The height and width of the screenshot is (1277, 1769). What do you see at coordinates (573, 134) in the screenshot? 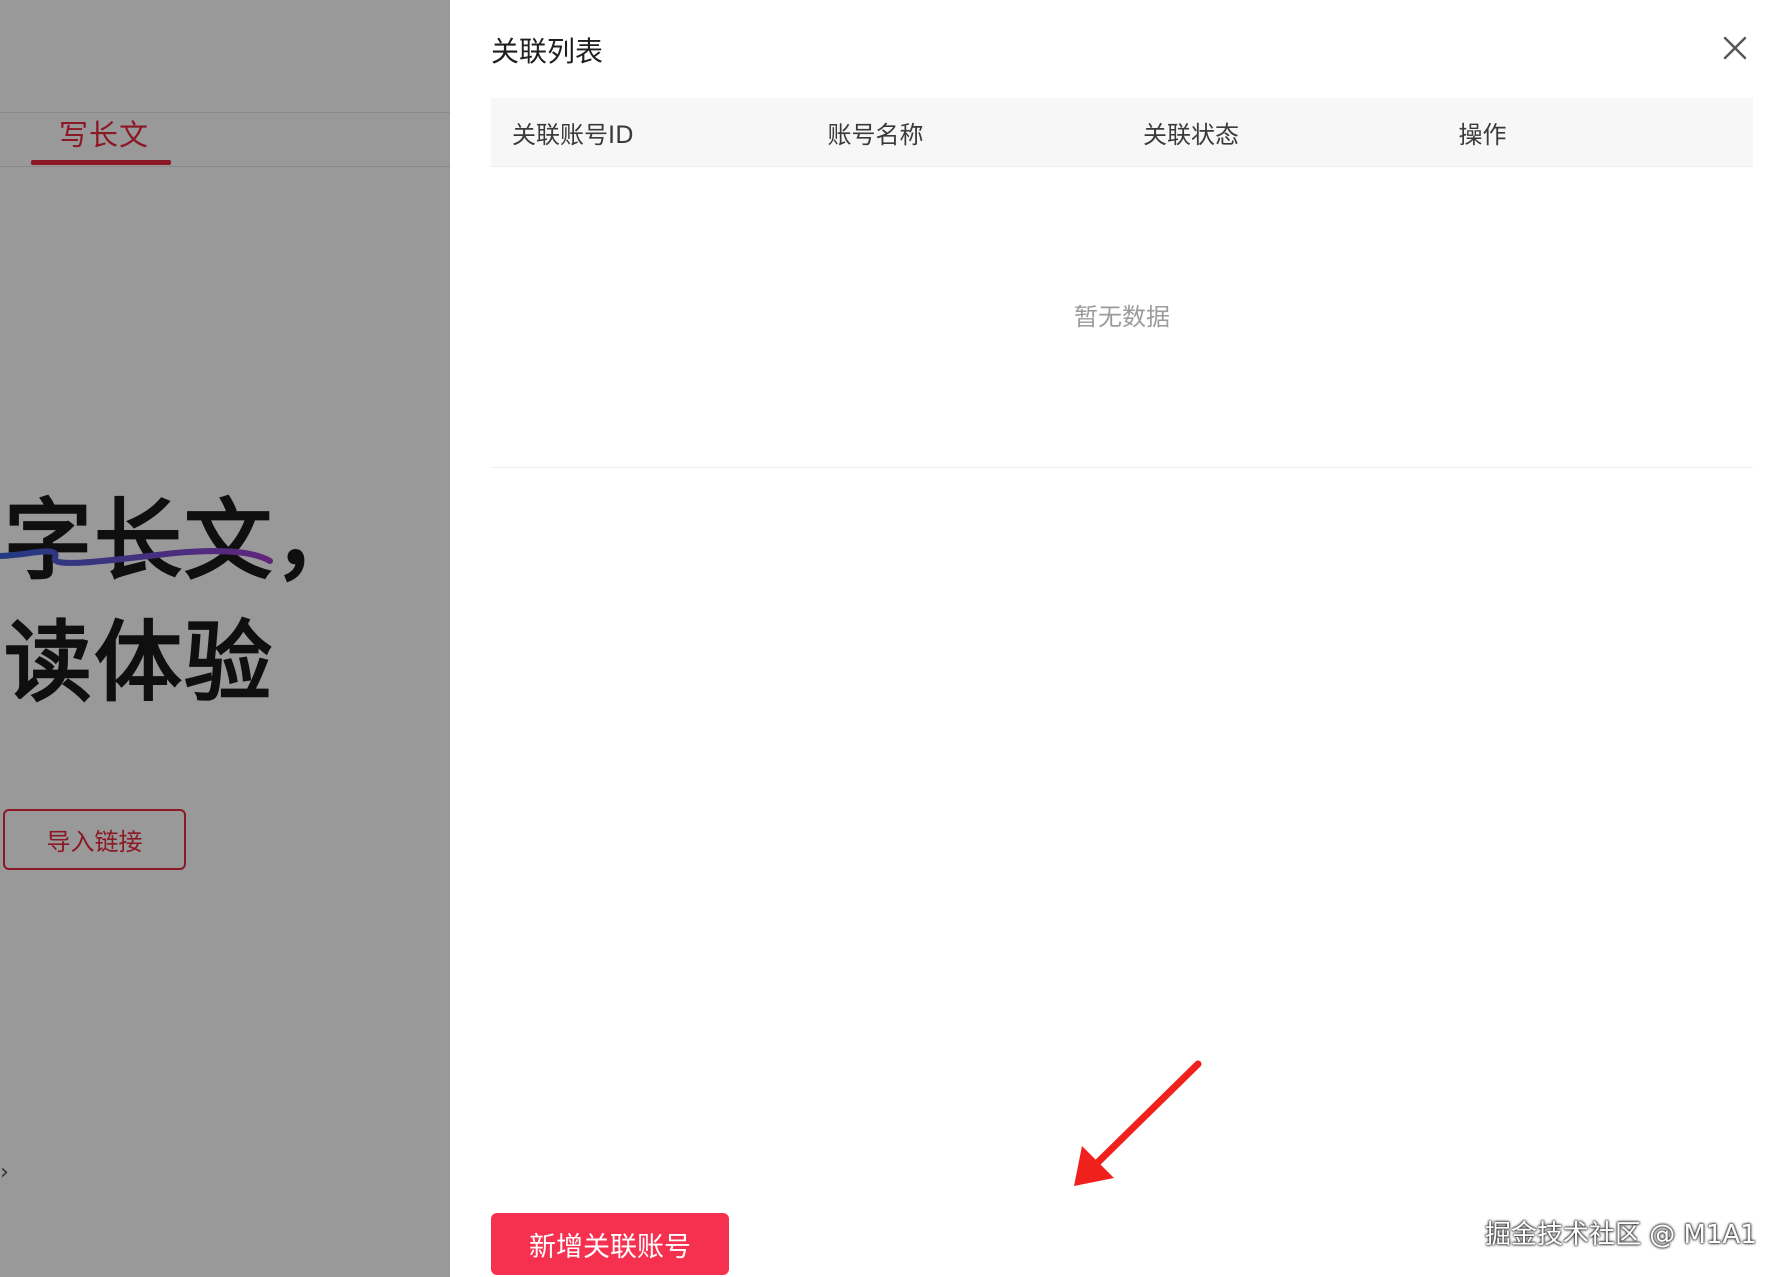
I see `column-header-account-id: 关联账号ID` at bounding box center [573, 134].